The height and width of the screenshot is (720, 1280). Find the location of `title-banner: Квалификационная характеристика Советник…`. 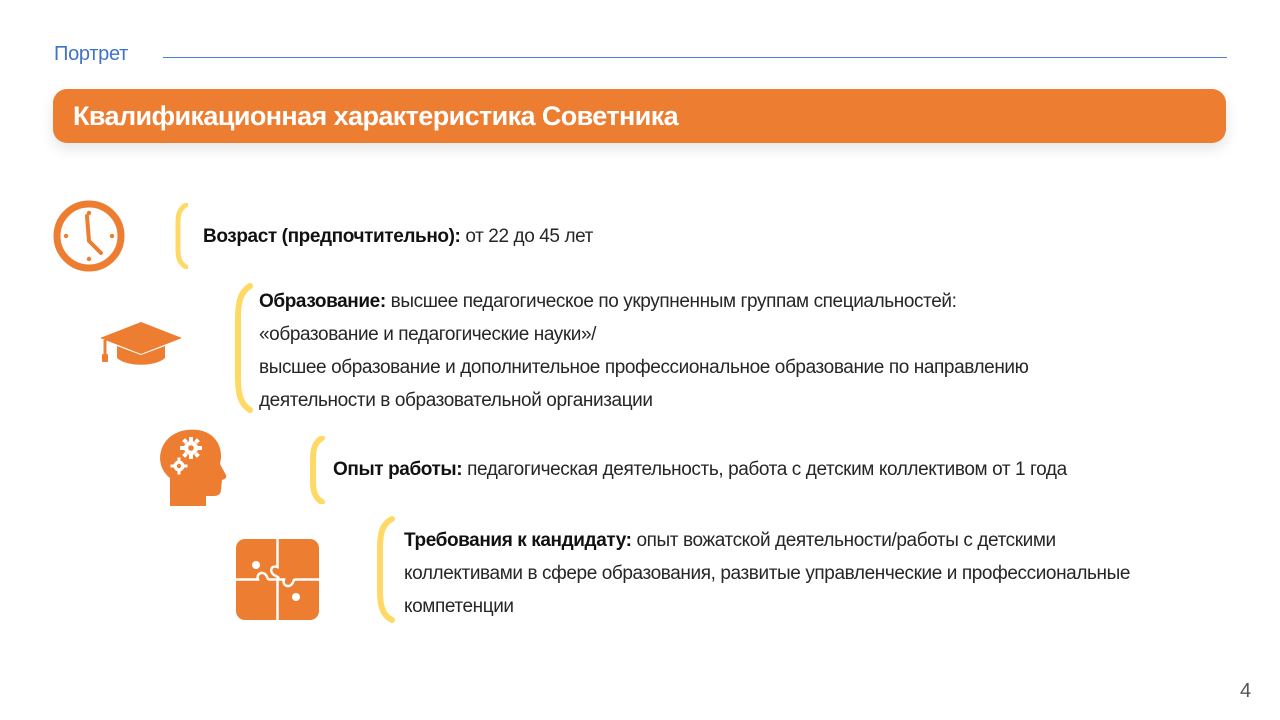

title-banner: Квалификационная характеристика Советник… is located at coordinates (639, 116).